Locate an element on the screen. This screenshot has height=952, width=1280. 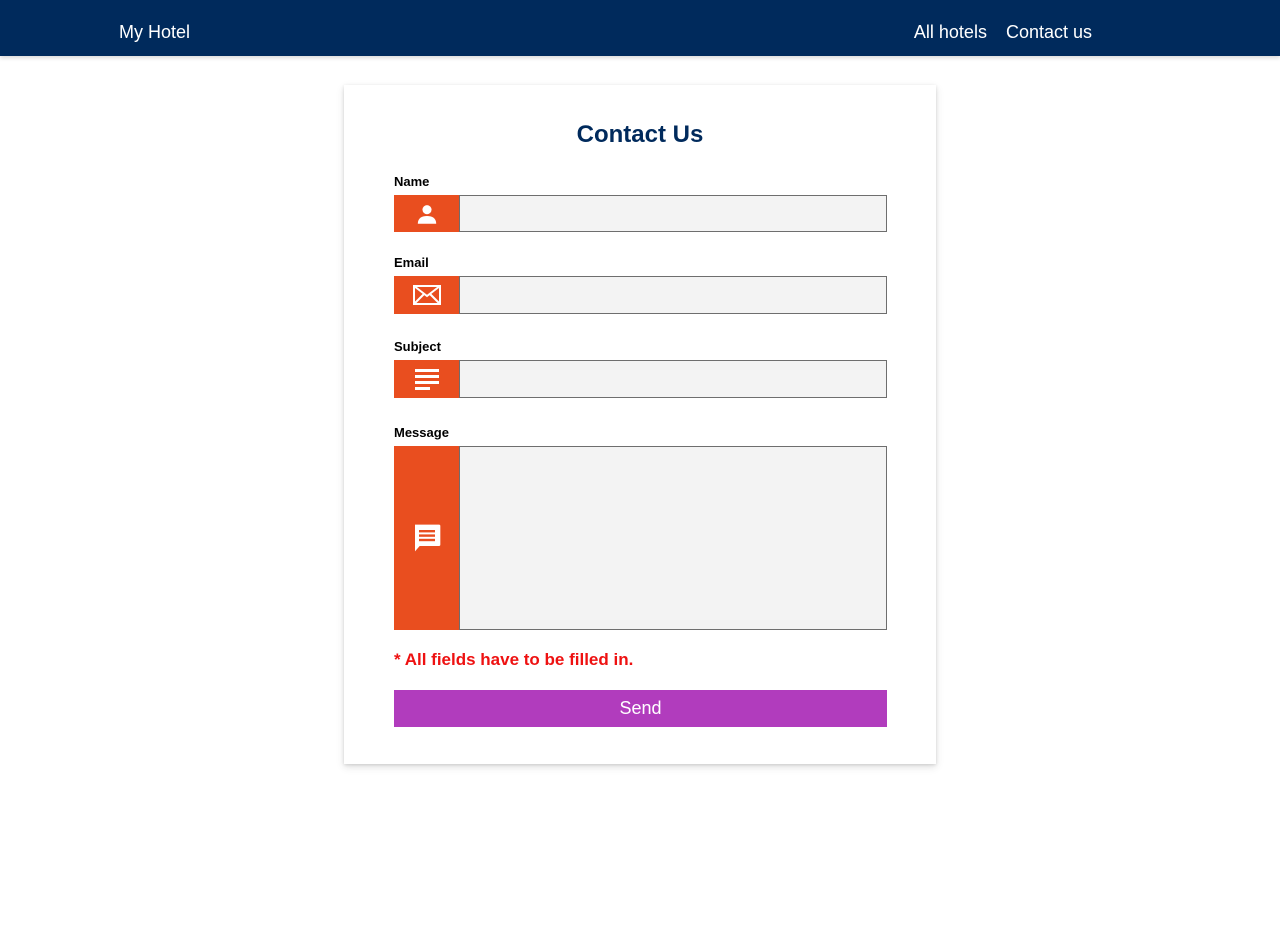
subject-icon-box is located at coordinates (426, 379).